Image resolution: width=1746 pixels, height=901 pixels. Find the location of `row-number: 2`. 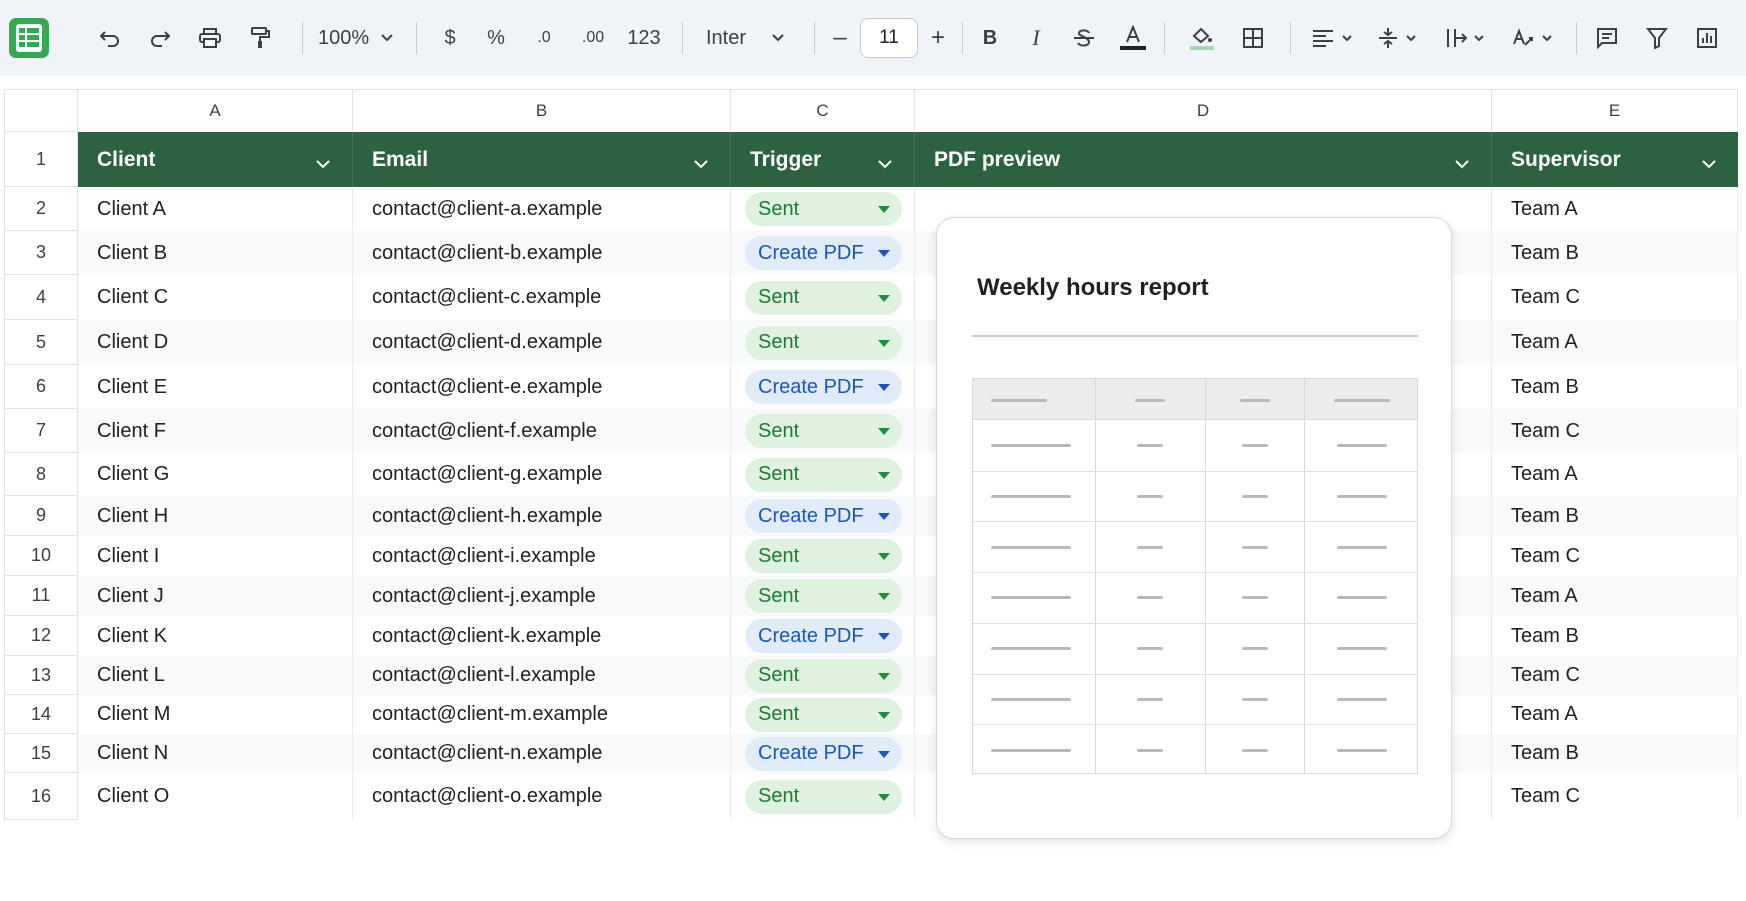

row-number: 2 is located at coordinates (41, 209).